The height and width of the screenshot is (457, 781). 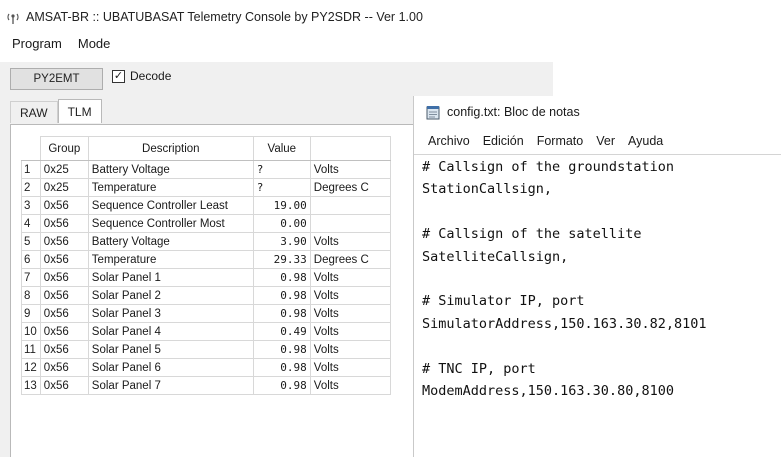 What do you see at coordinates (433, 112) in the screenshot?
I see `notepad-icon` at bounding box center [433, 112].